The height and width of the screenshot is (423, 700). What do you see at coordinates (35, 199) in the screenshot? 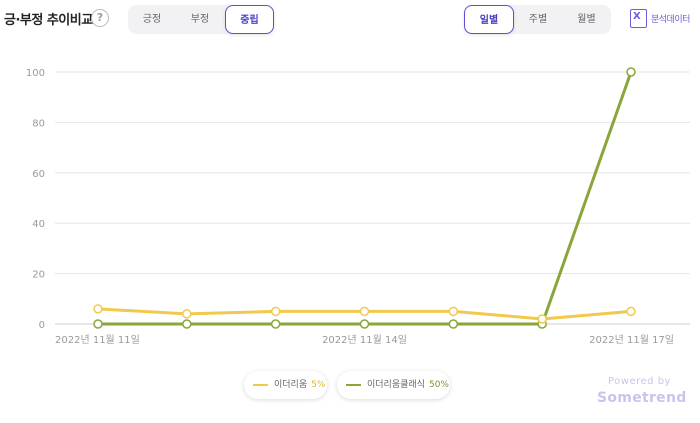
I see `y-axis-ticks: 0 20 40 60 80 100` at bounding box center [35, 199].